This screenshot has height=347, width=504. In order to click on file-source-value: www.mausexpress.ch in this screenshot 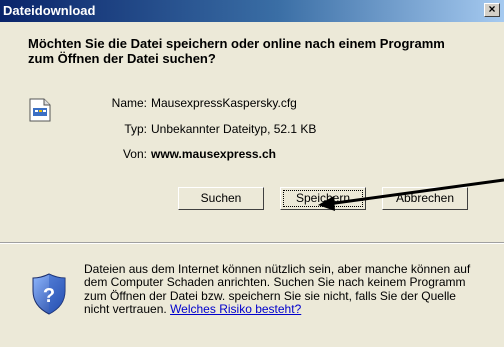, I will do `click(213, 154)`.